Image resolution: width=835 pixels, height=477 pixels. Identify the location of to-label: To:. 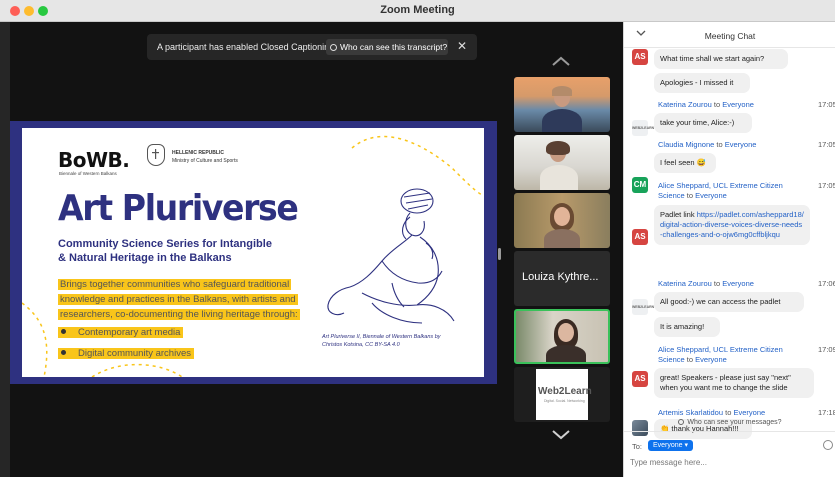
(637, 446).